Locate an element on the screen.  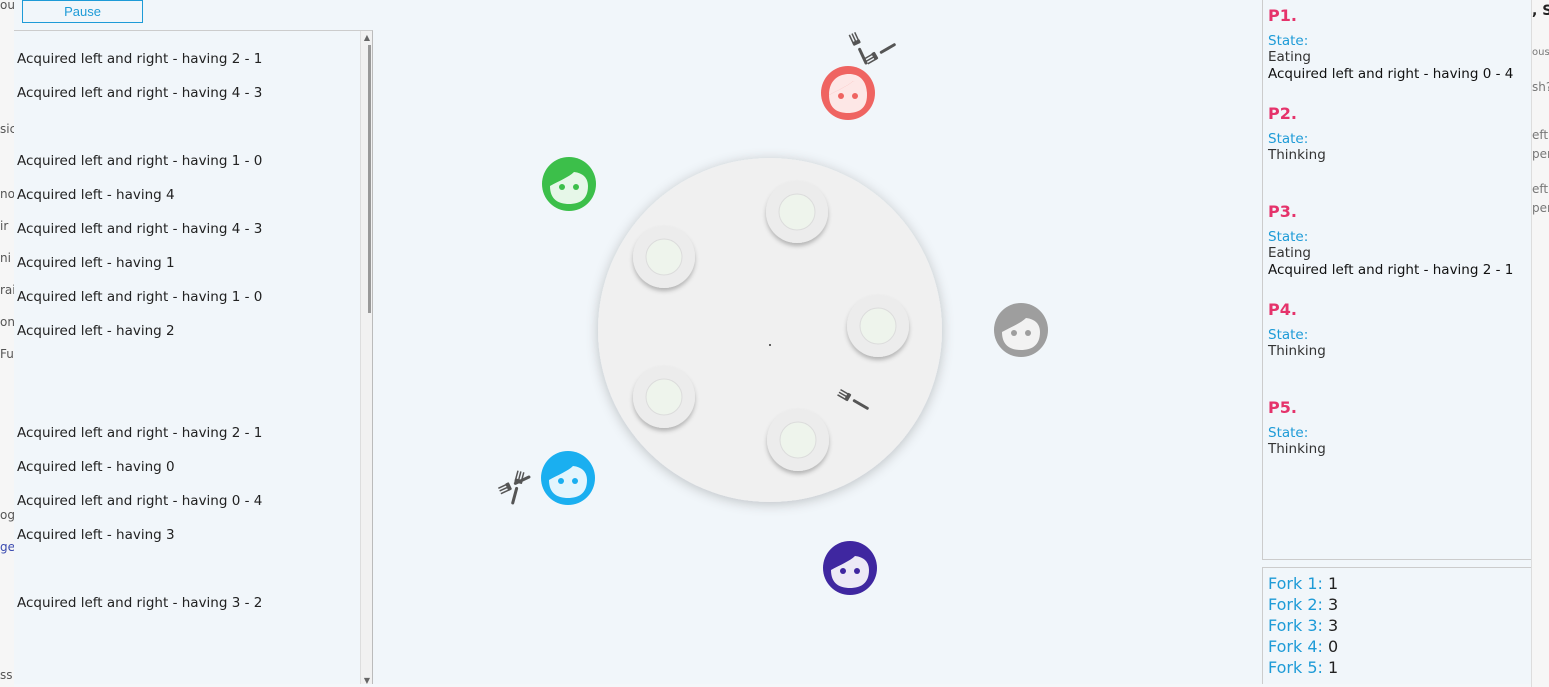
background-page-right: , Si ous sh? eft. per eft. per is located at coordinates (1540, 343).